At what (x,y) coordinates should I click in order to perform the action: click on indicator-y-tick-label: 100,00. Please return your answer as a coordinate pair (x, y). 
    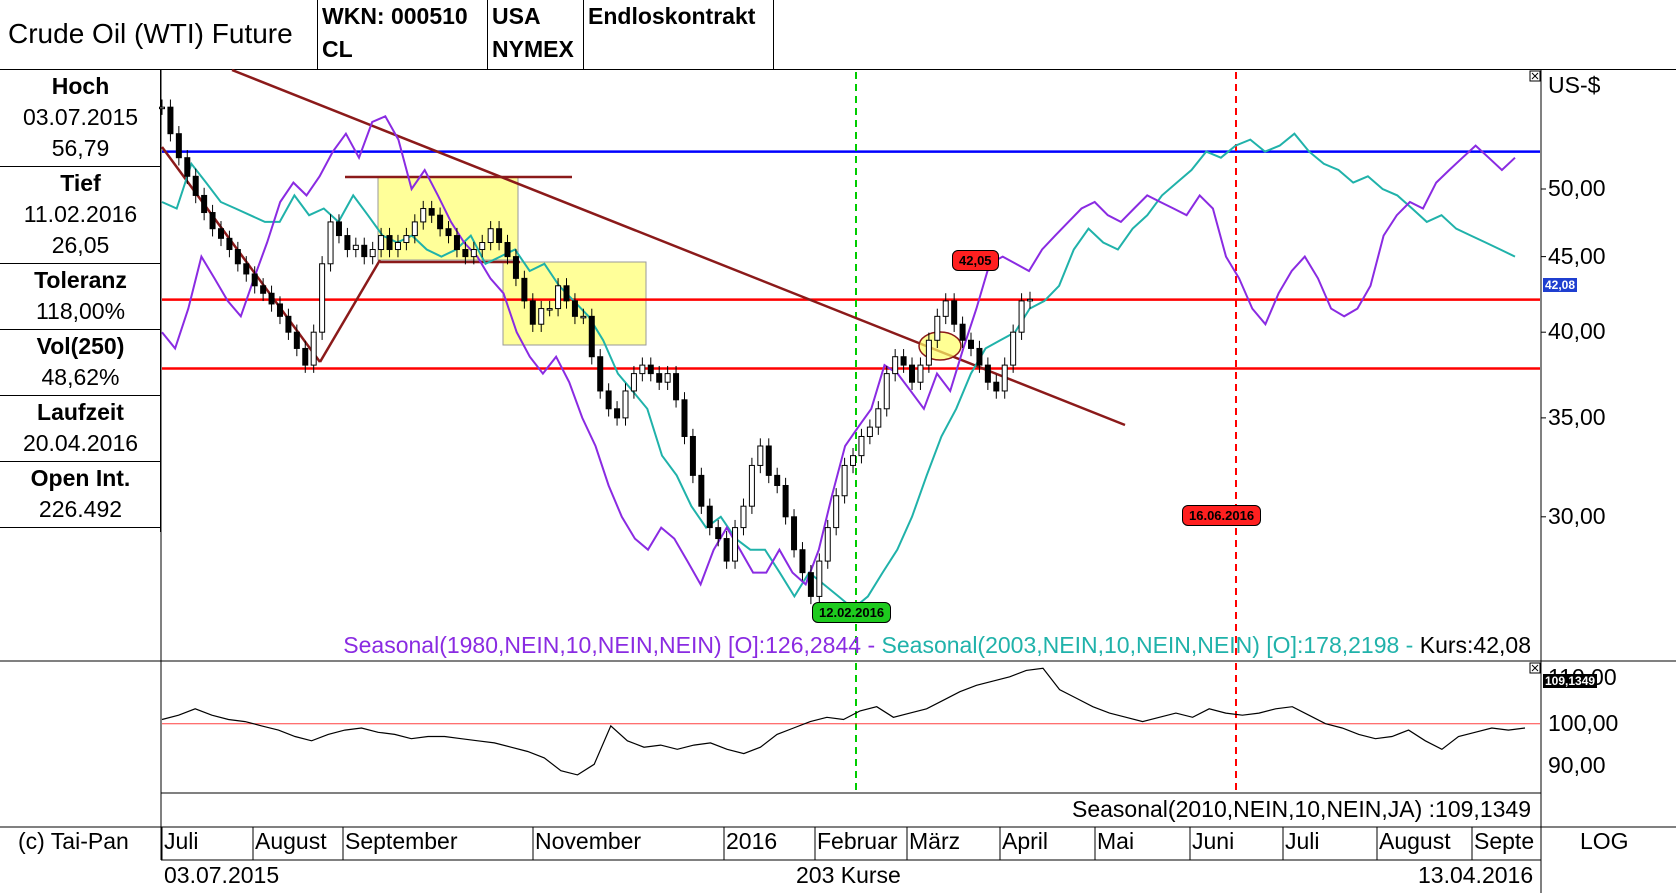
    Looking at the image, I should click on (1583, 722).